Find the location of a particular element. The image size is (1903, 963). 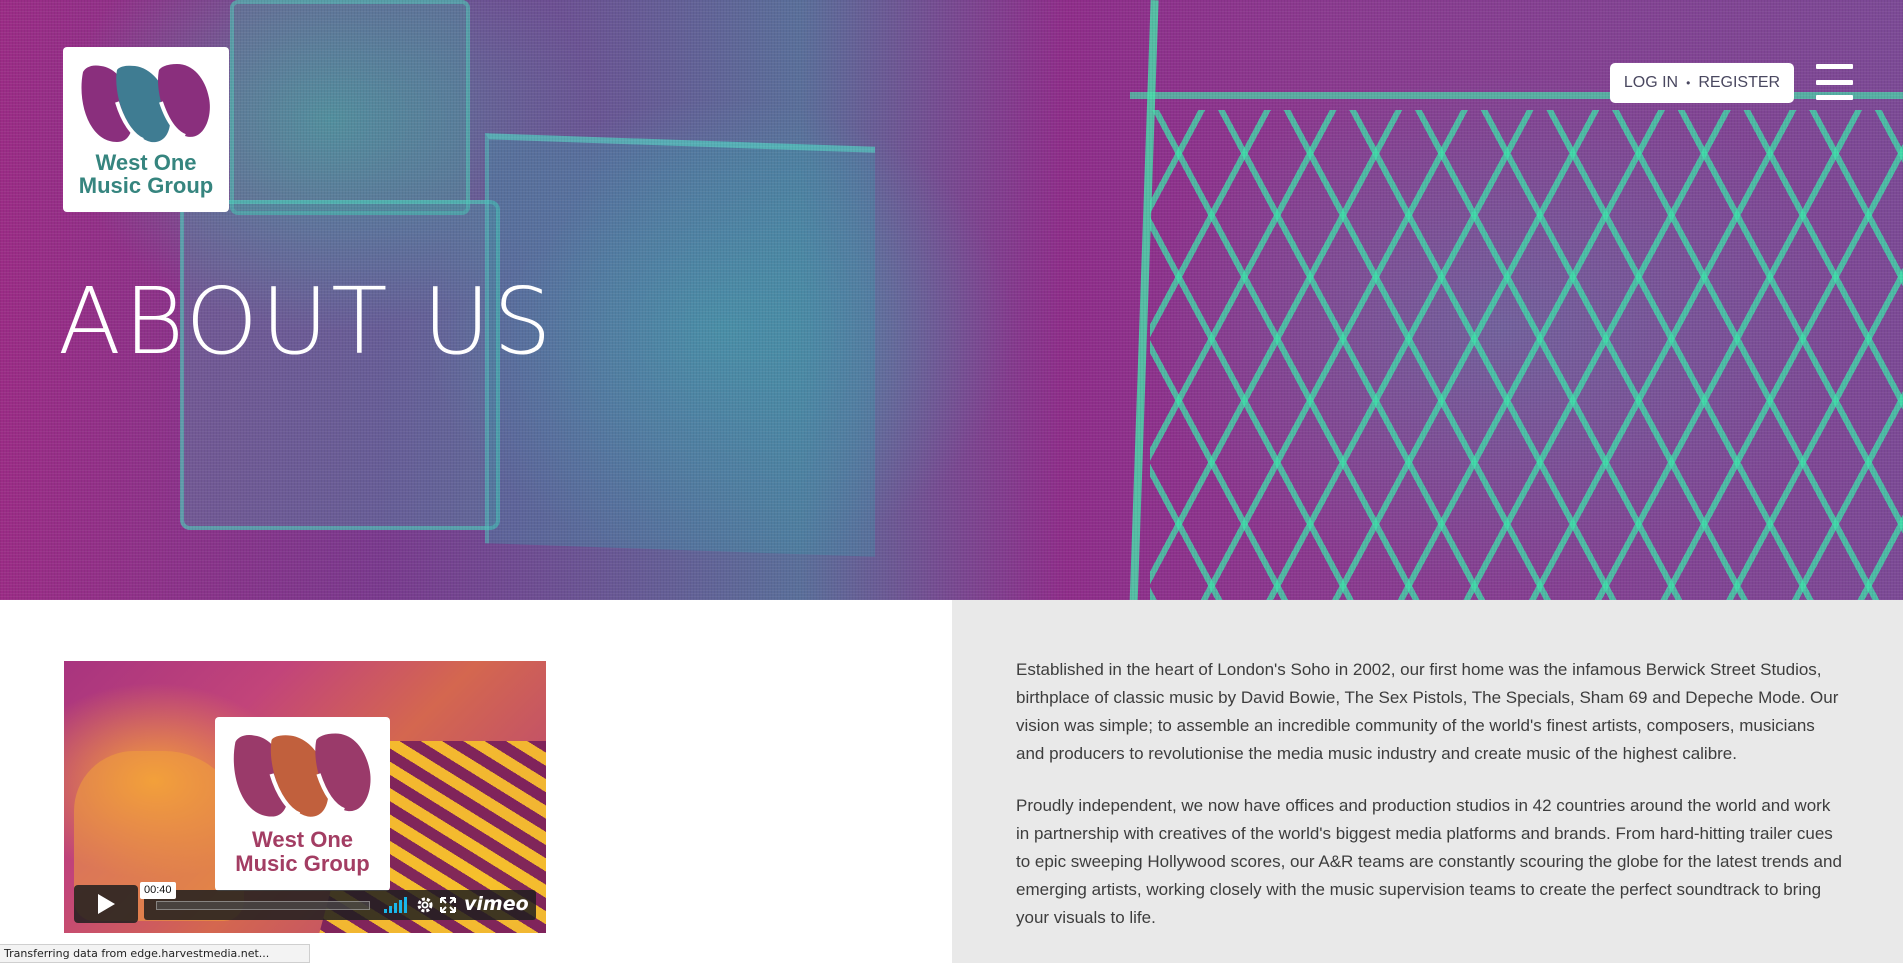

video-logo-line1: West One is located at coordinates (302, 839).